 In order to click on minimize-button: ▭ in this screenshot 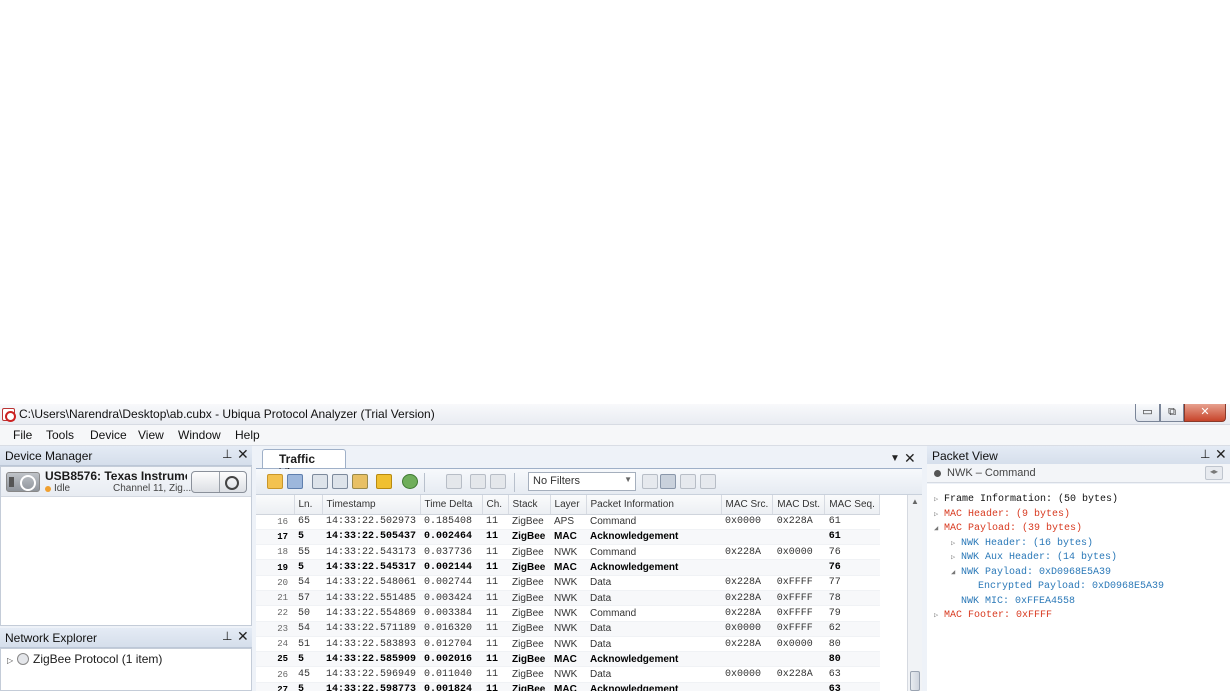, I will do `click(1147, 413)`.